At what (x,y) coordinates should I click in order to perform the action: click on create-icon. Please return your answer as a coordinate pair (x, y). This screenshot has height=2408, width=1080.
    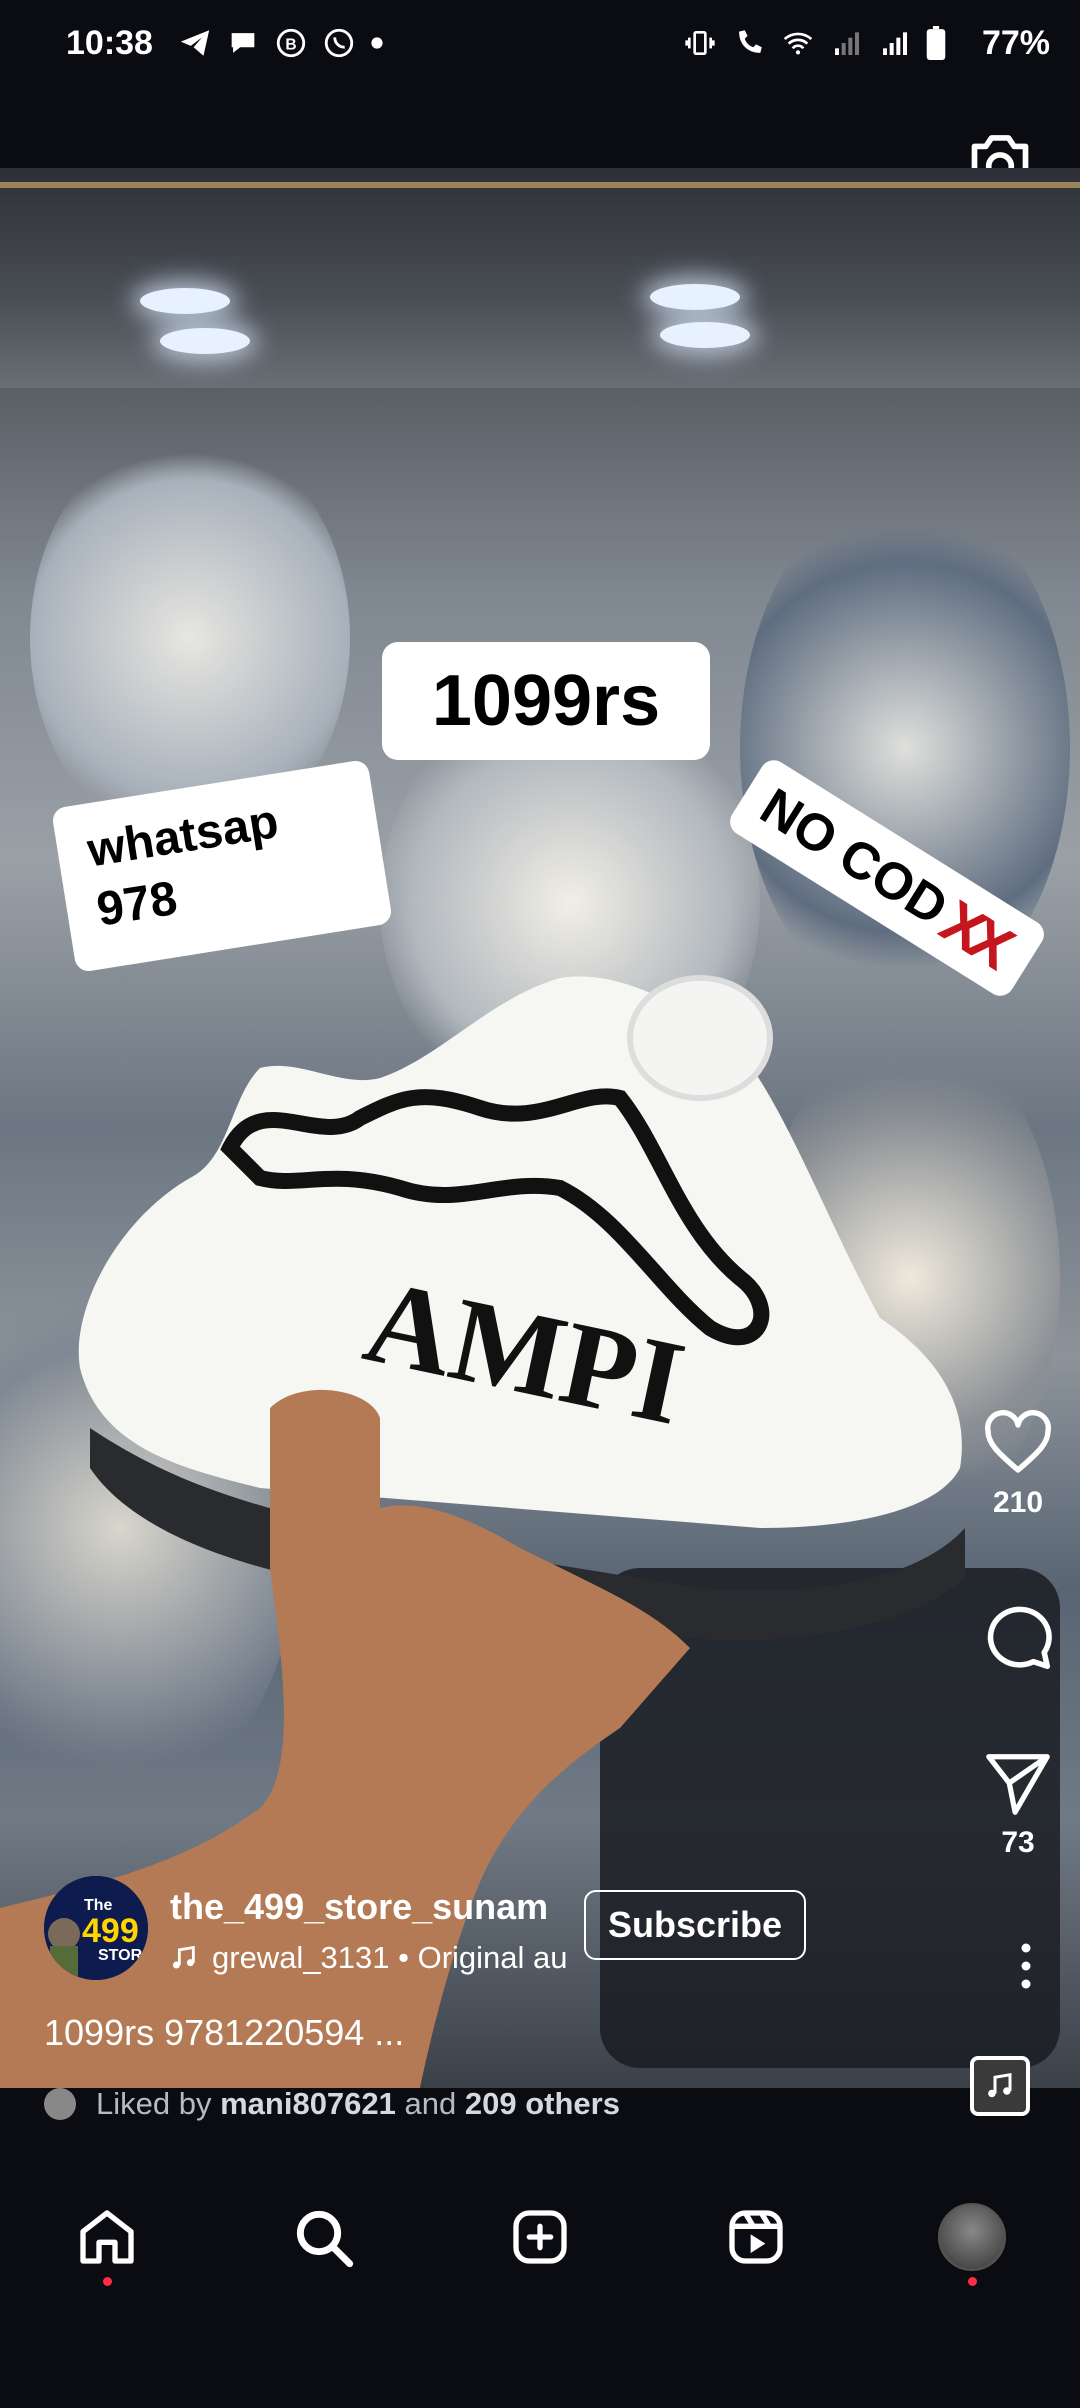
    Looking at the image, I should click on (540, 2237).